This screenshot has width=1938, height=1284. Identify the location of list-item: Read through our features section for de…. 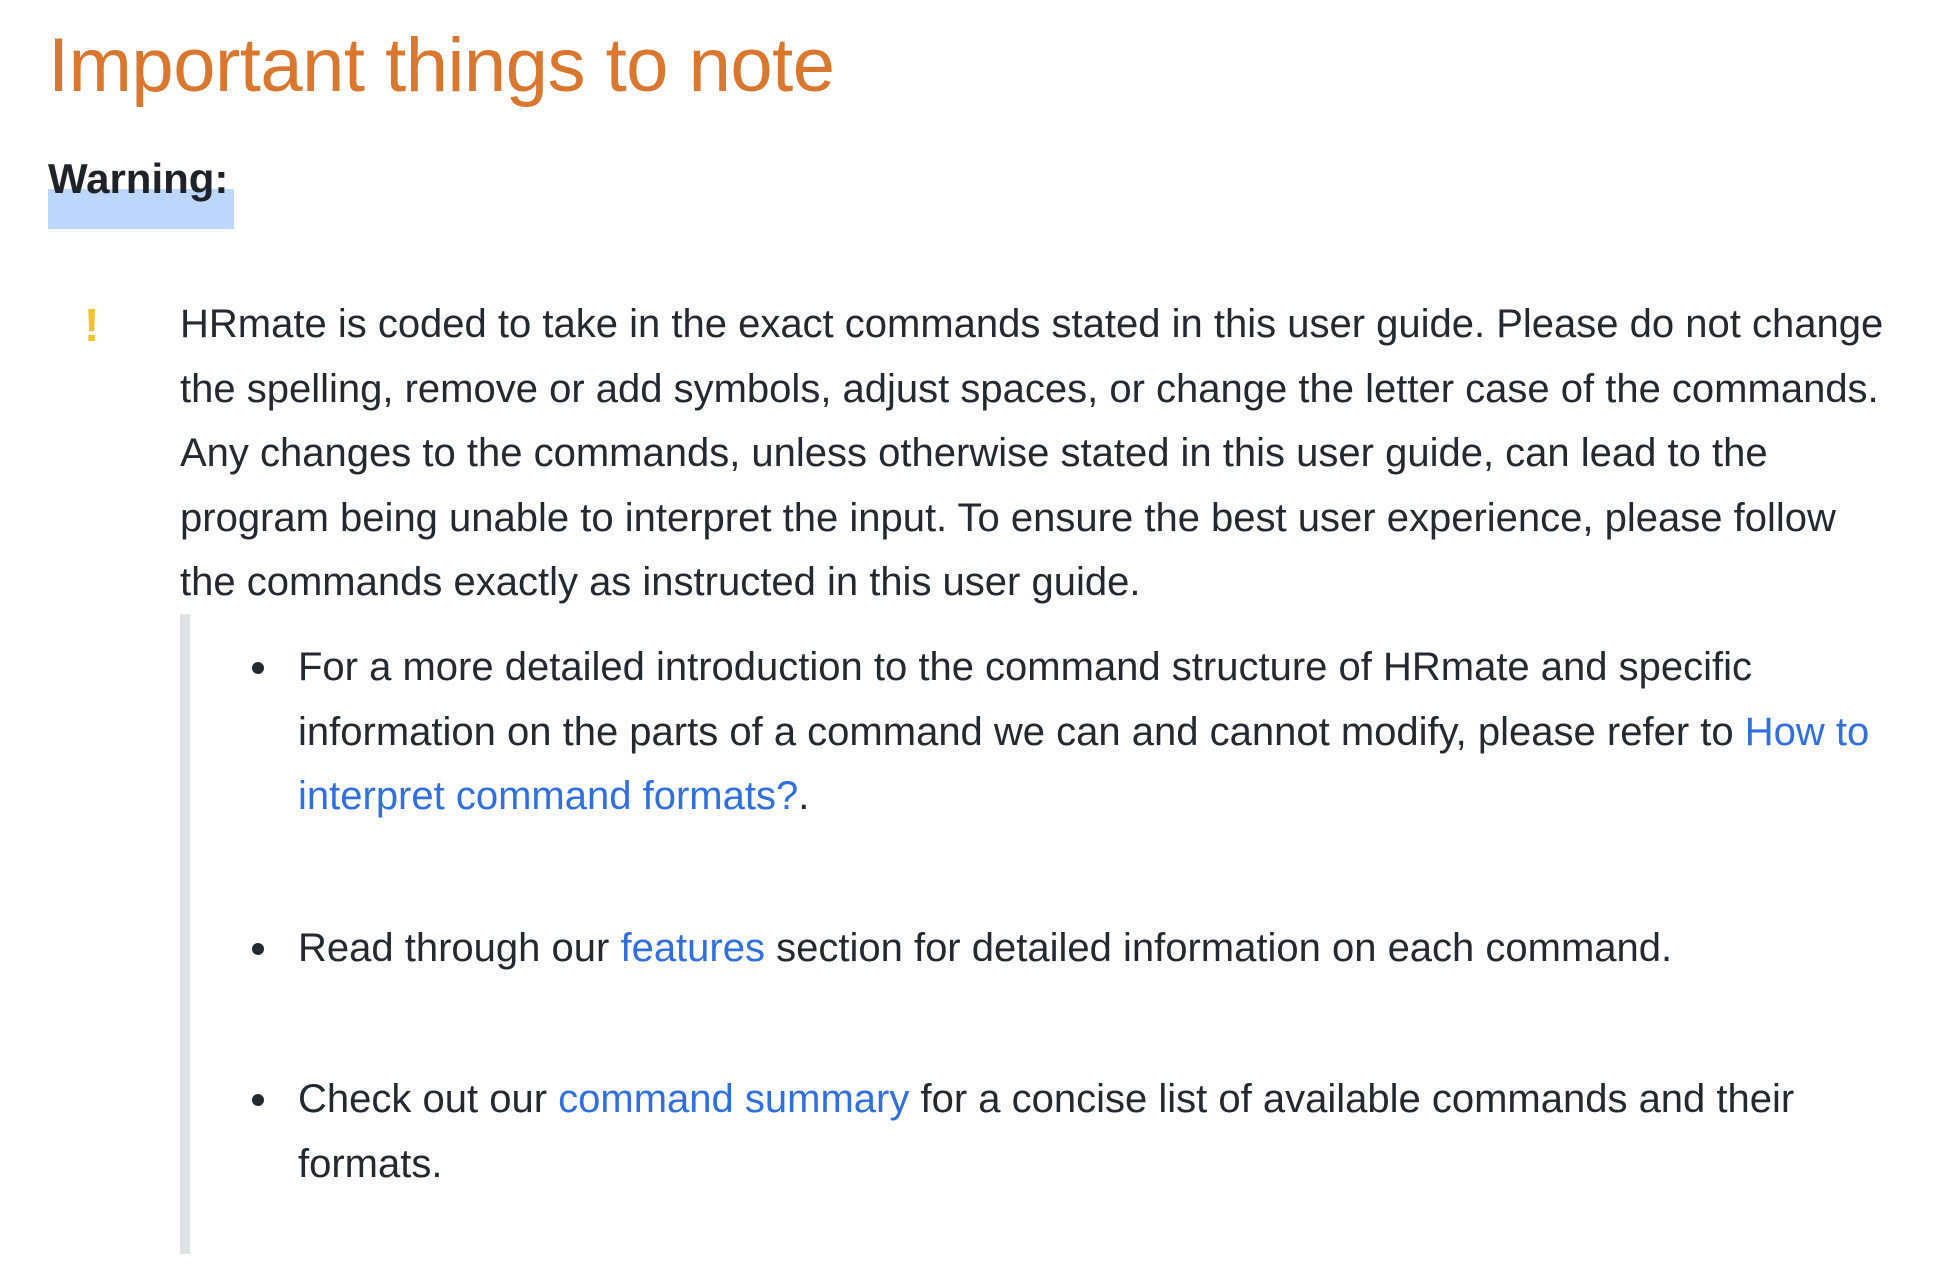
(1065, 948).